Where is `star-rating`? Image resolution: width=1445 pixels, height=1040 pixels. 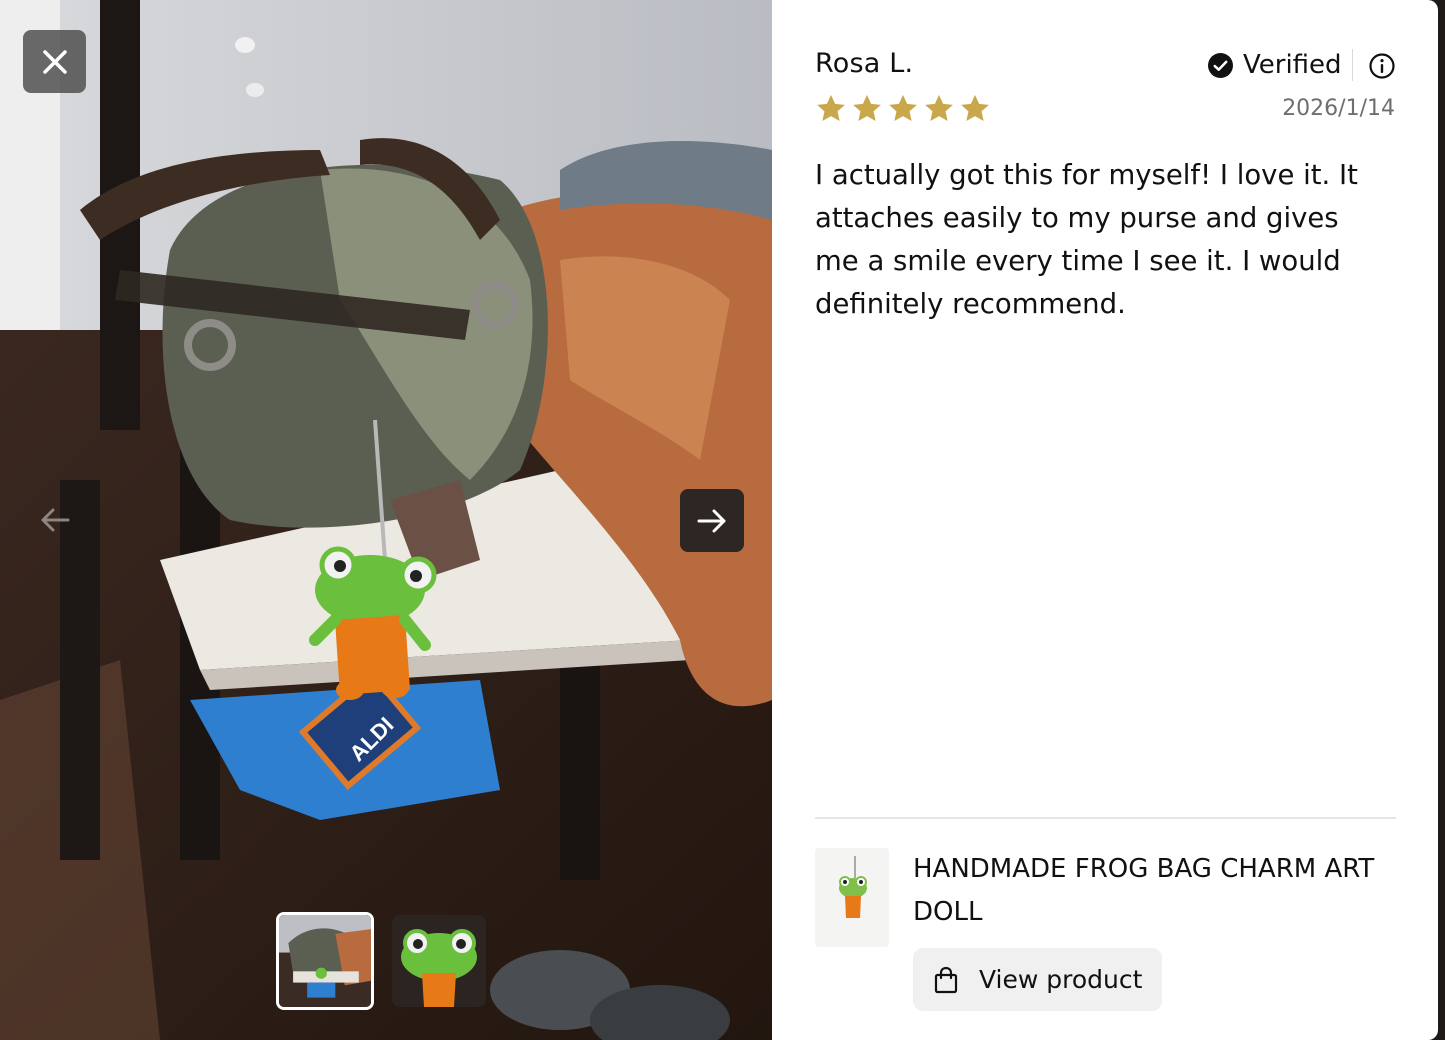
star-rating is located at coordinates (903, 109).